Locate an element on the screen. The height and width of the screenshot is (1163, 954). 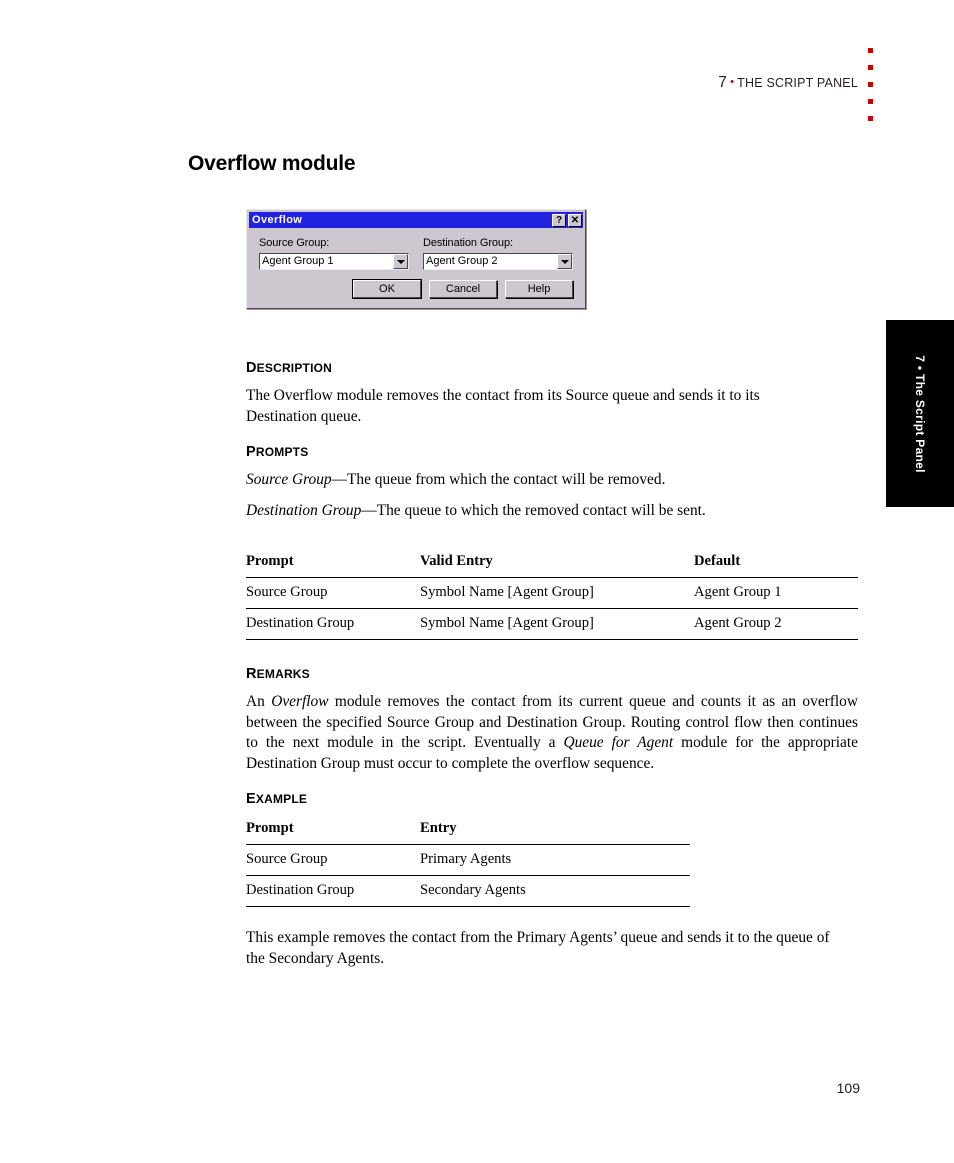
chapter-thumb-tab-label: 7 • The Script Panel is located at coordinates (920, 413).